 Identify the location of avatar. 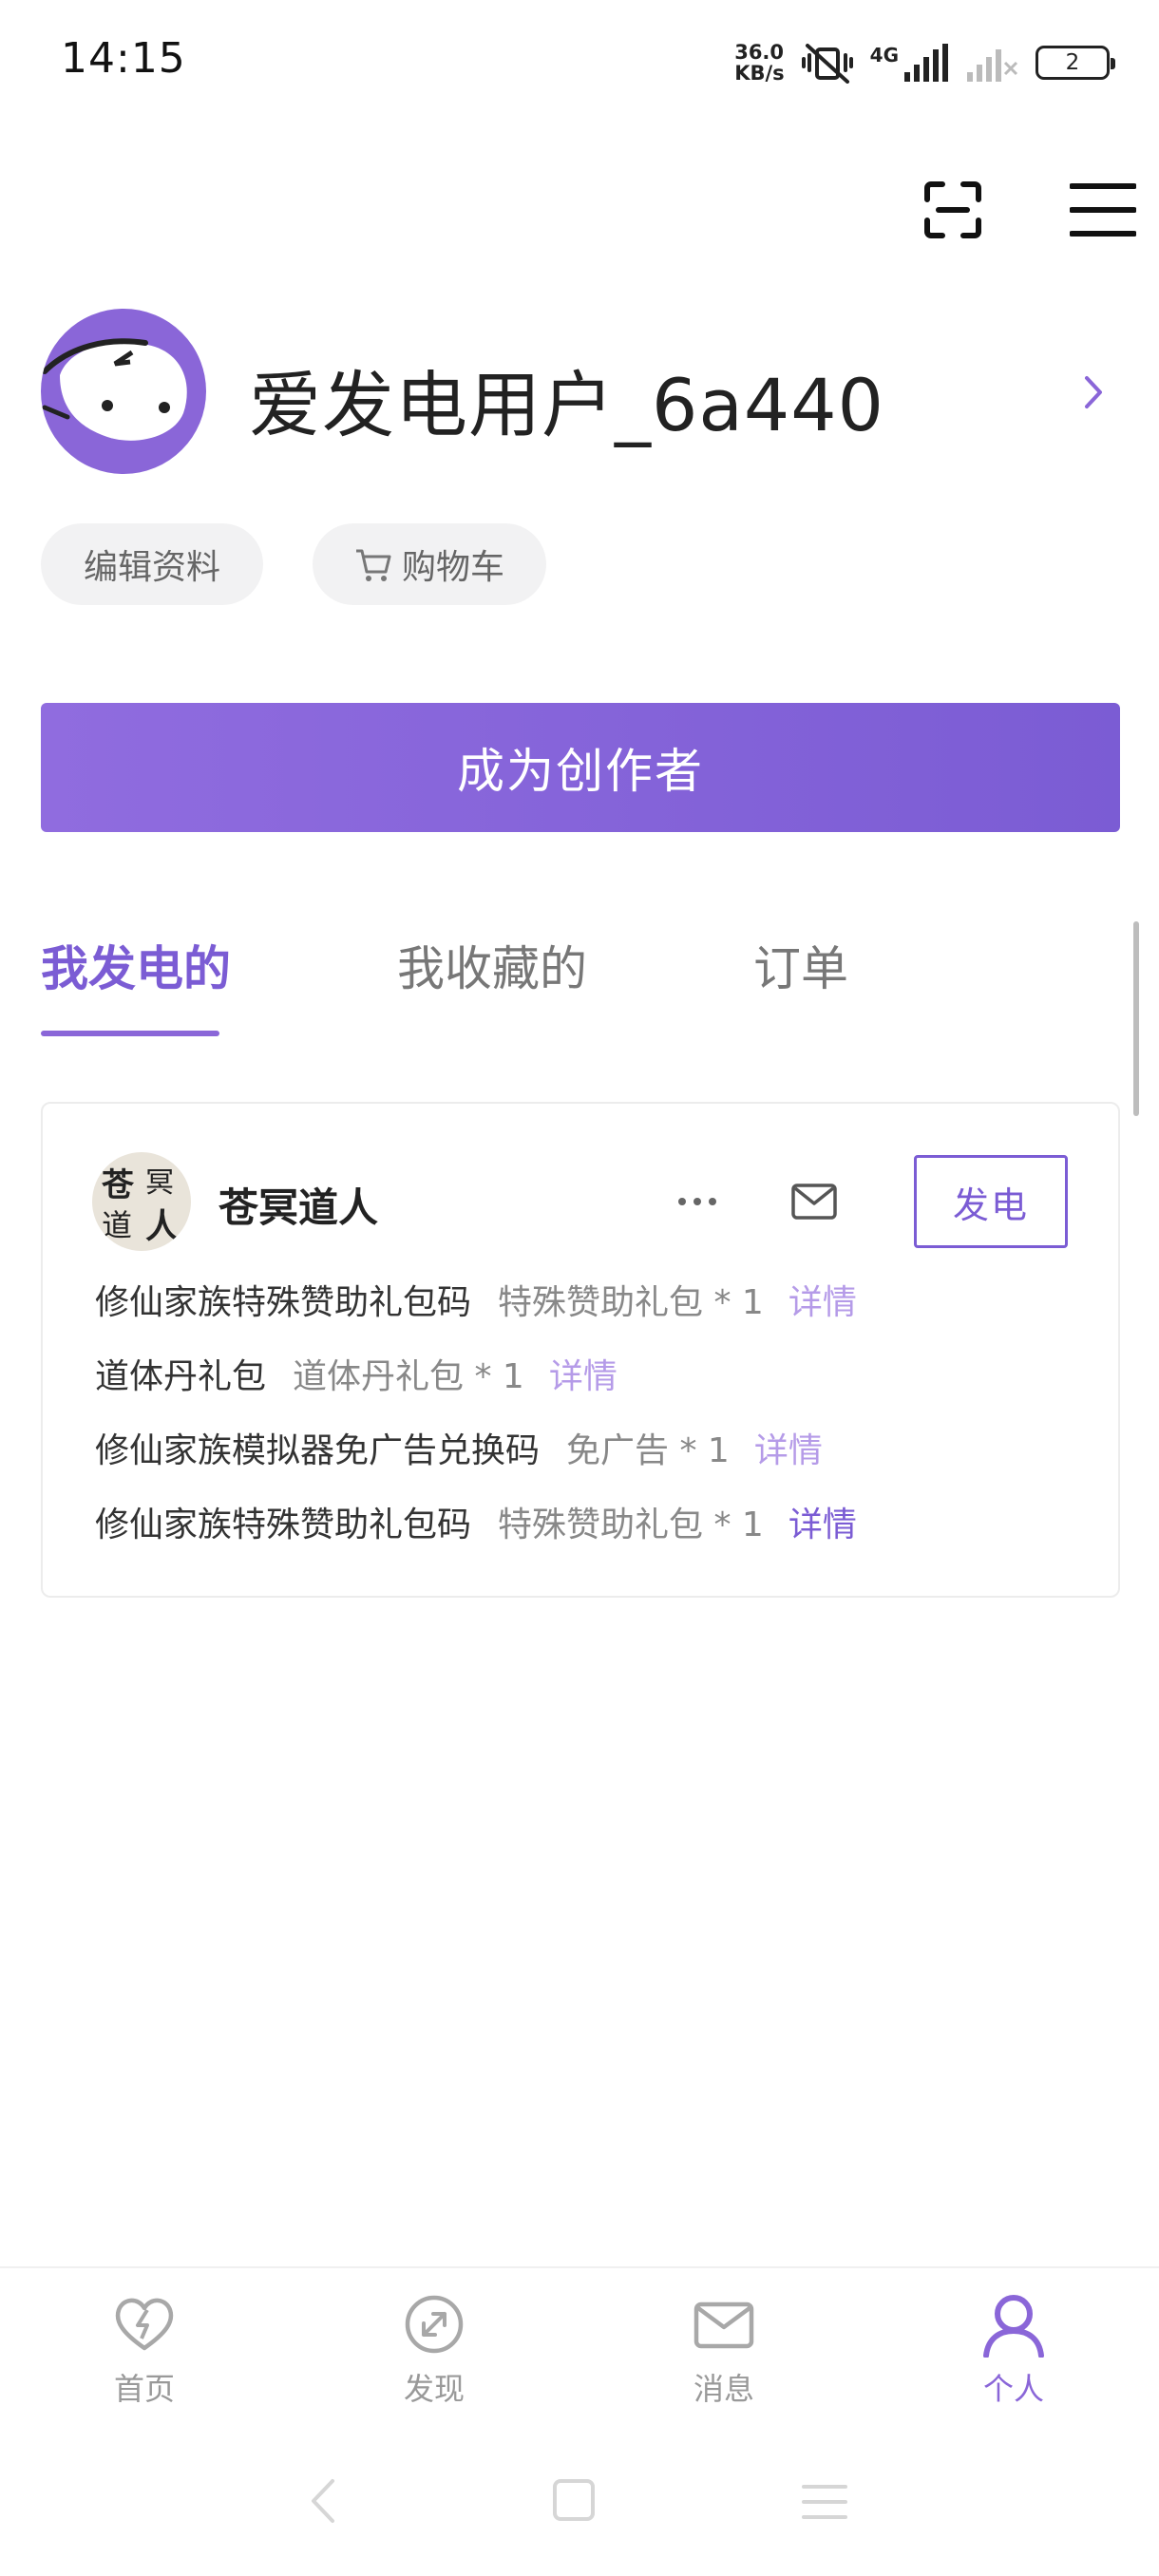
(123, 391).